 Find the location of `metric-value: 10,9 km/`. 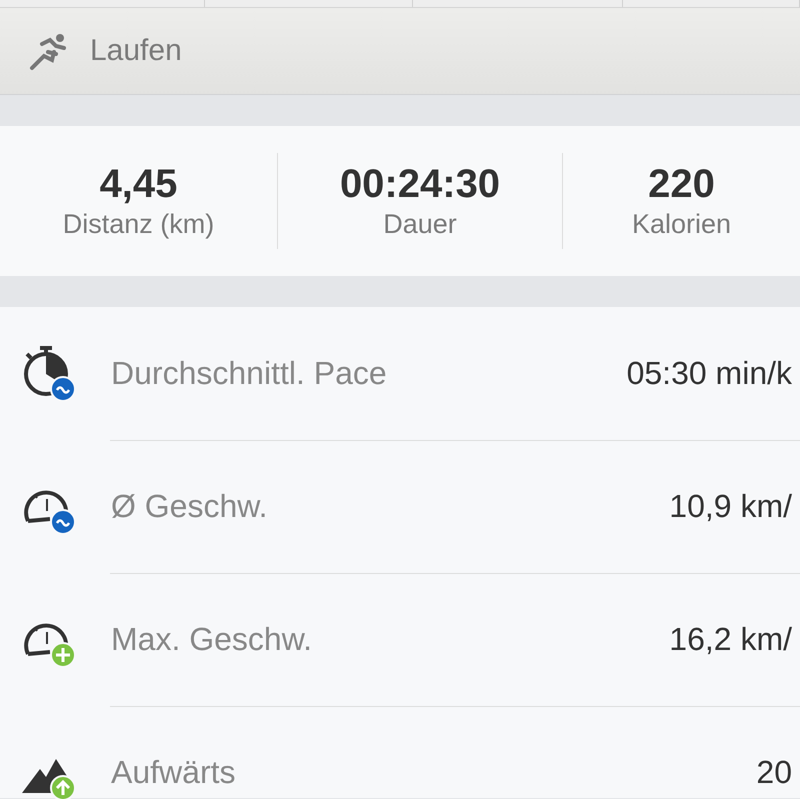

metric-value: 10,9 km/ is located at coordinates (730, 506).